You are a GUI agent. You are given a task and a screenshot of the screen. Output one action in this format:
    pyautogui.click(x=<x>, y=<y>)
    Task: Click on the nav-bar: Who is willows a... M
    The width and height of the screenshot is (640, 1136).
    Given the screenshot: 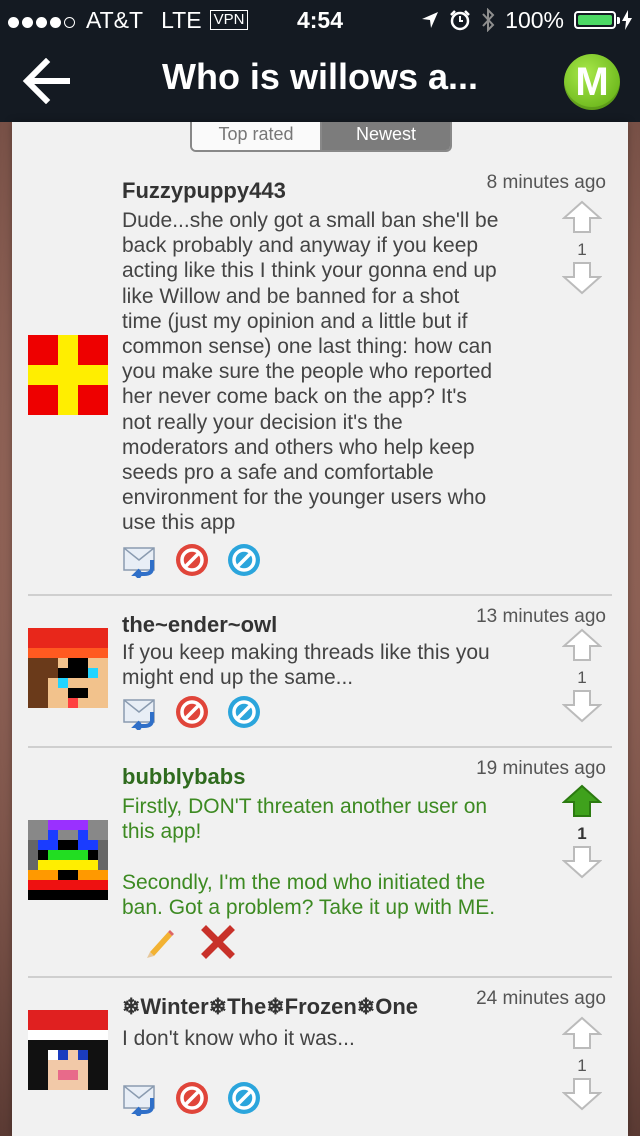 What is the action you would take?
    pyautogui.click(x=320, y=81)
    